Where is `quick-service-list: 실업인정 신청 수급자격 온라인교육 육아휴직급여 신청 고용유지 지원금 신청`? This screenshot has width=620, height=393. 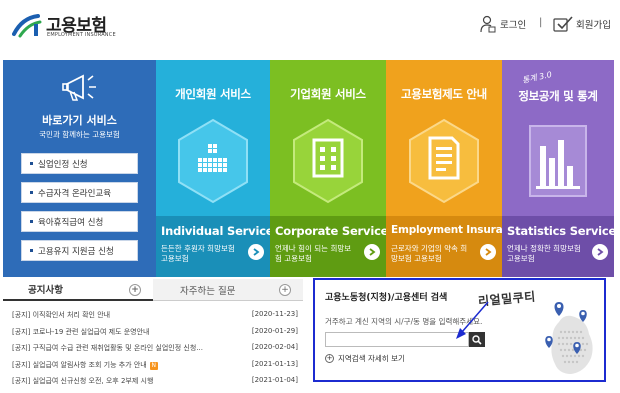
quick-service-list: 실업인정 신청 수급자격 온라인교육 육아휴직급여 신청 고용유지 지원금 신청 is located at coordinates (79, 211).